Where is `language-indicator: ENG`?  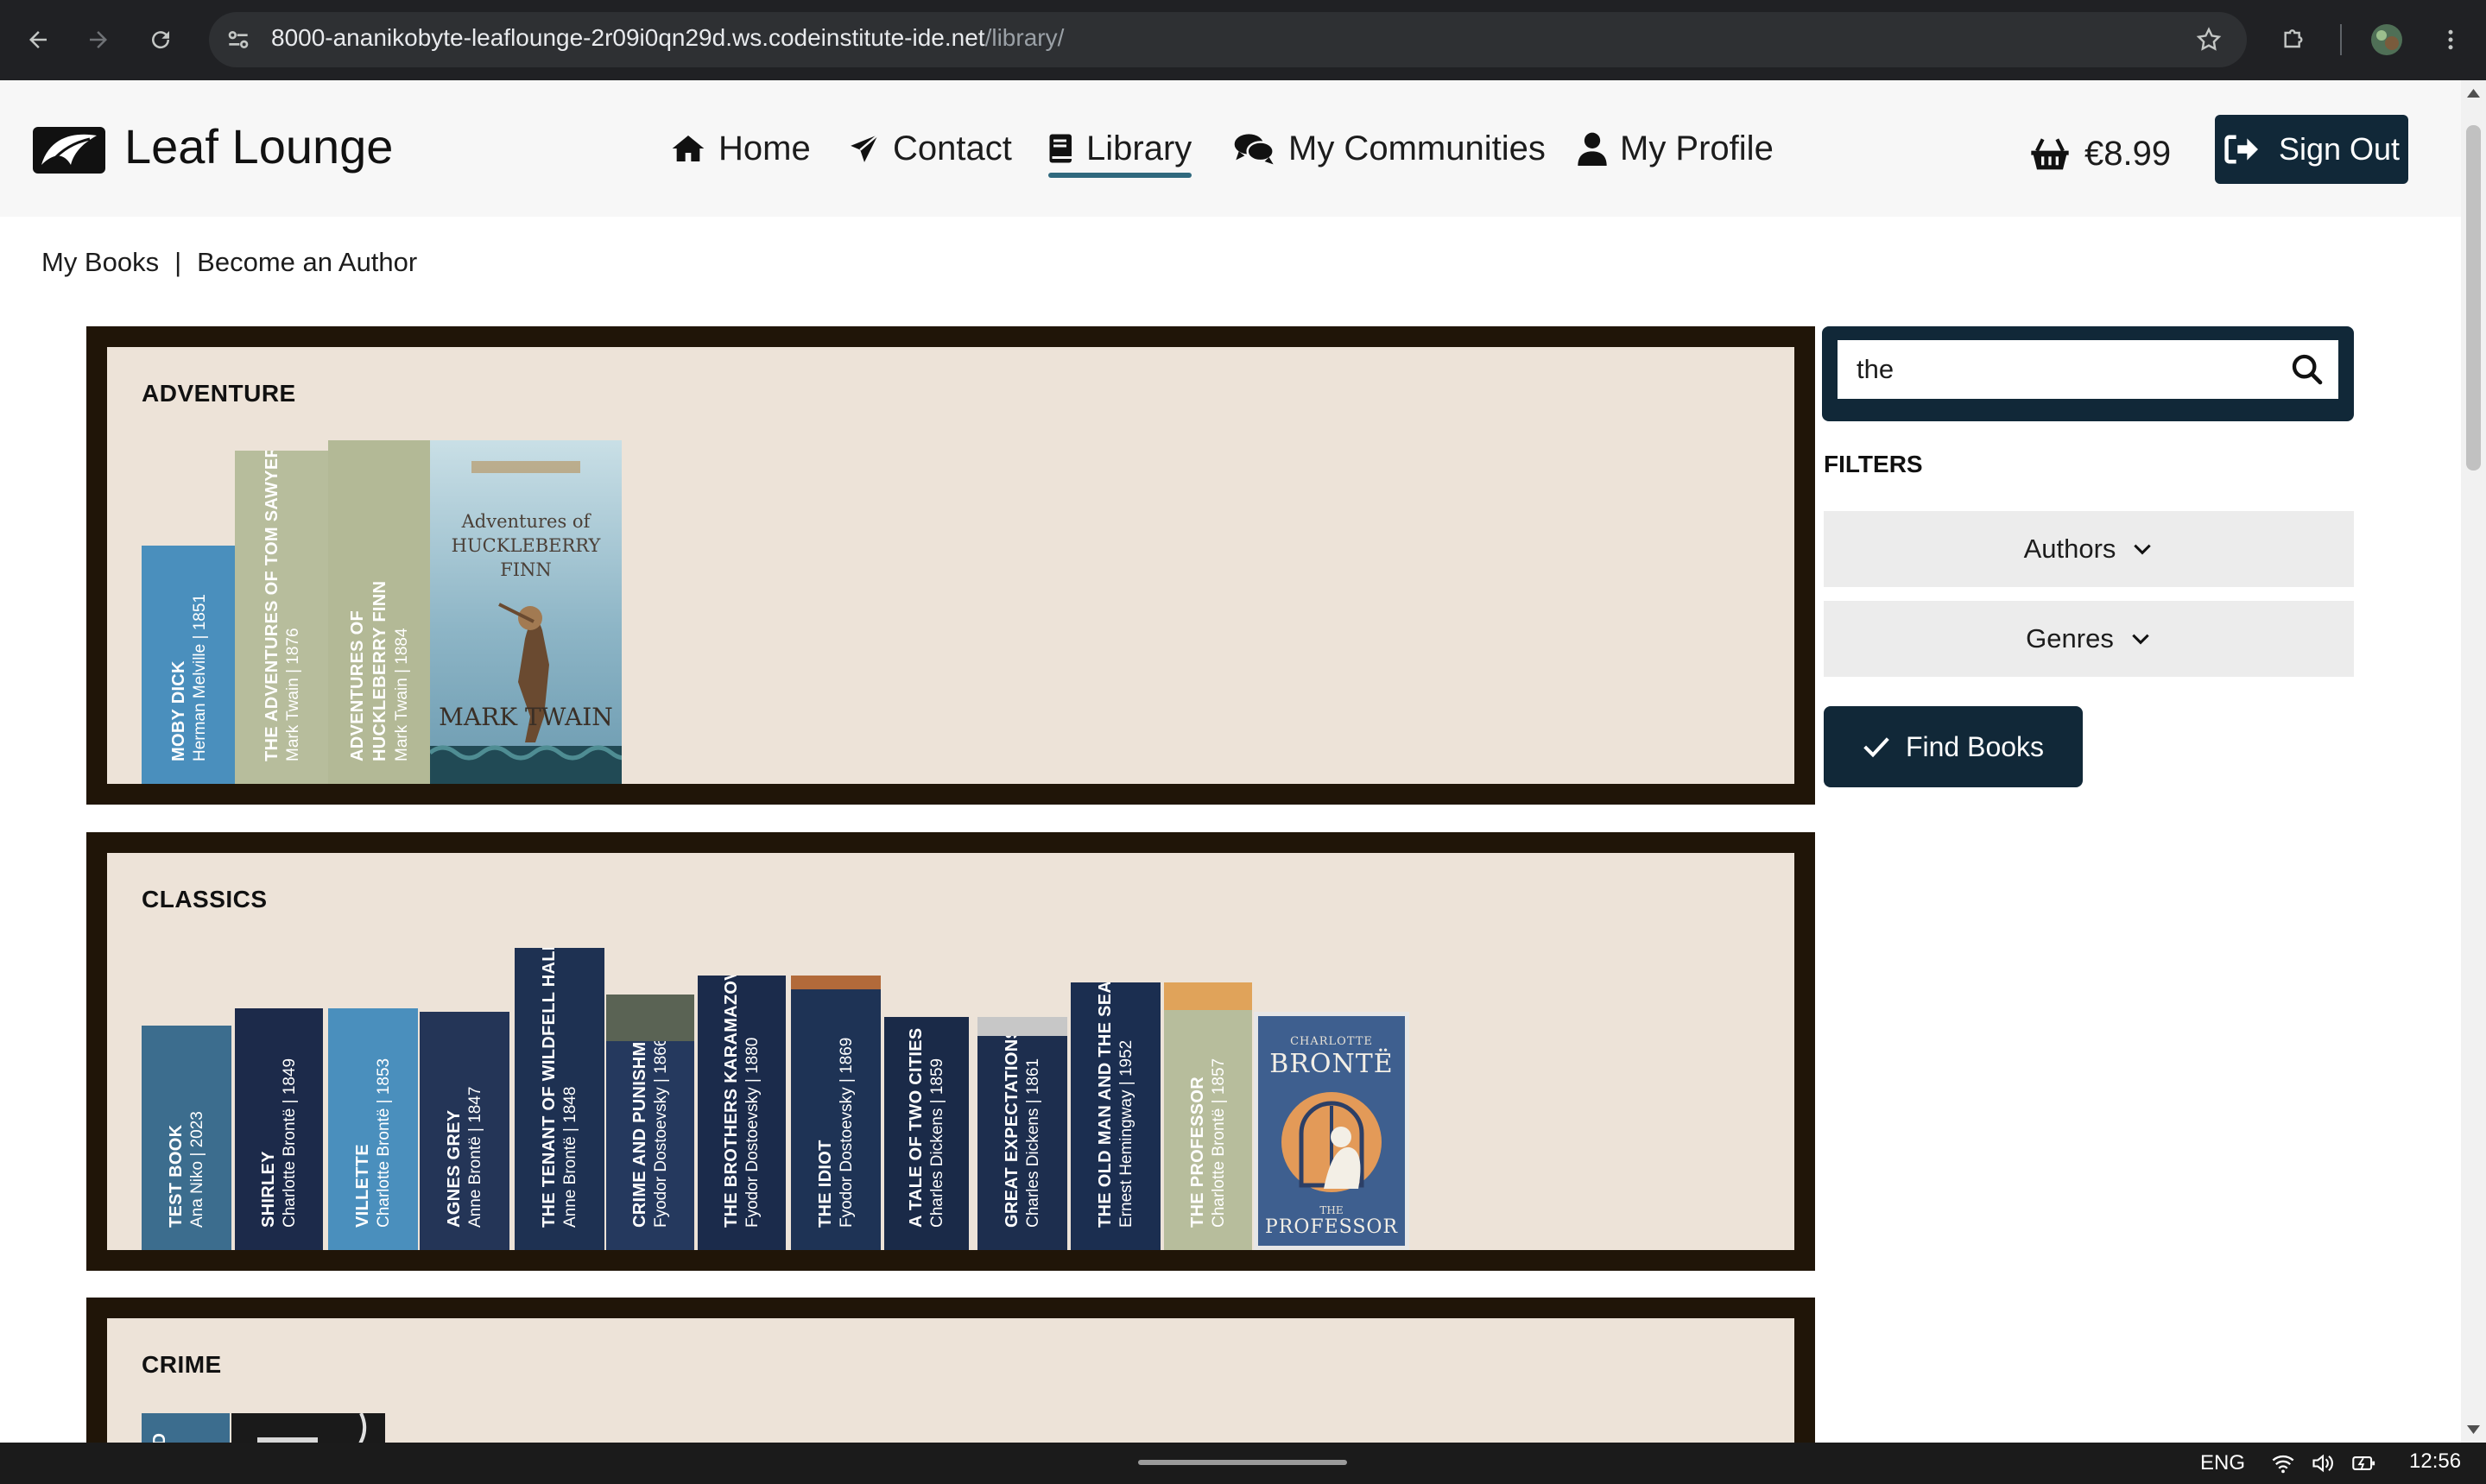
language-indicator: ENG is located at coordinates (2222, 1463).